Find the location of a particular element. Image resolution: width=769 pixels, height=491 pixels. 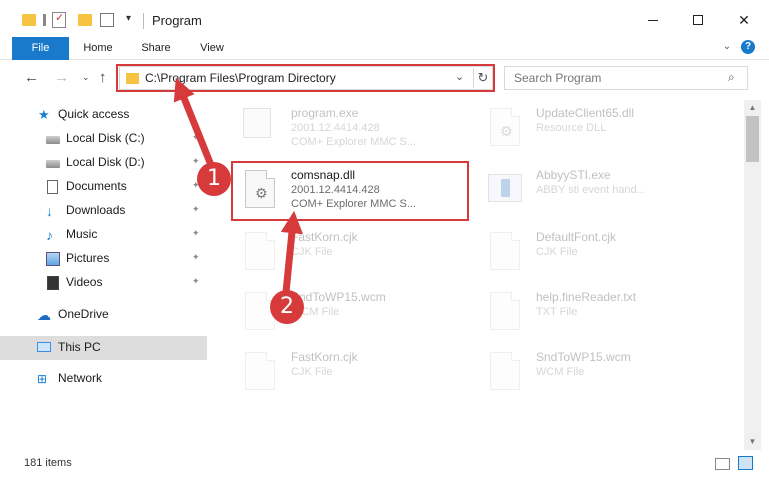

scroll-up-icon: ▲ is located at coordinates (752, 108).